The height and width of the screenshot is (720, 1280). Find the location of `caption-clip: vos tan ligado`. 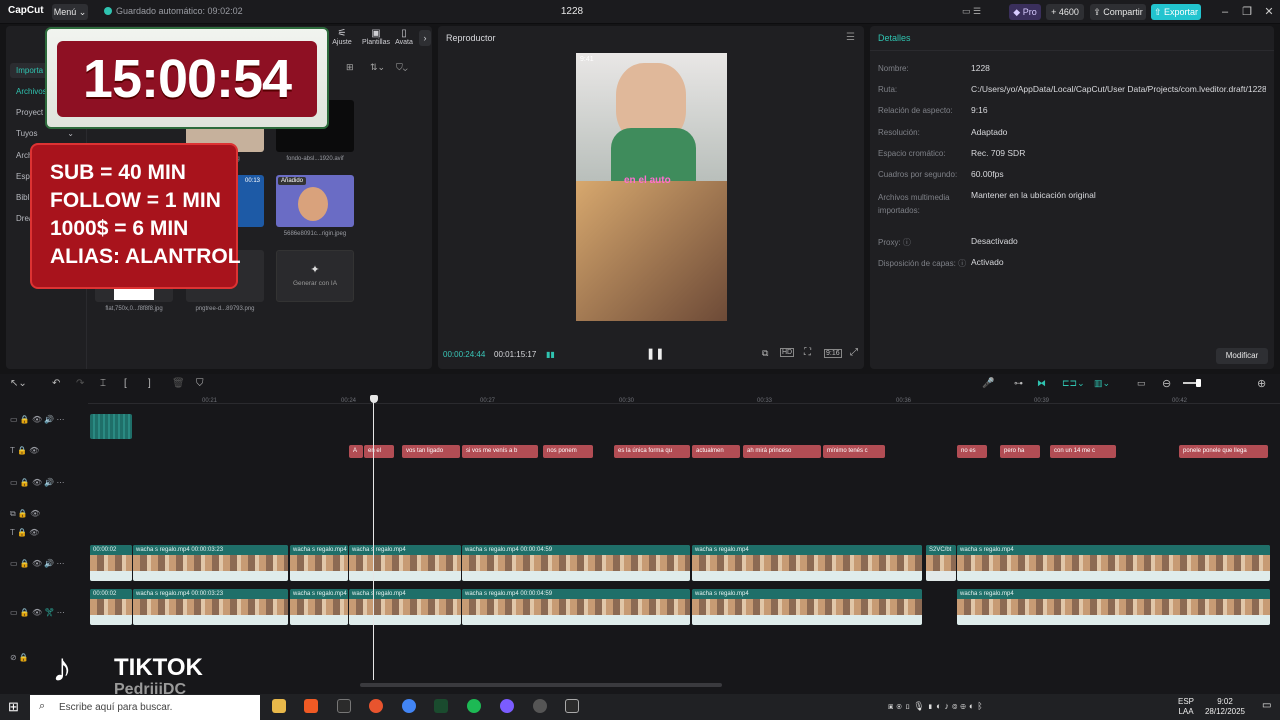

caption-clip: vos tan ligado is located at coordinates (431, 451).